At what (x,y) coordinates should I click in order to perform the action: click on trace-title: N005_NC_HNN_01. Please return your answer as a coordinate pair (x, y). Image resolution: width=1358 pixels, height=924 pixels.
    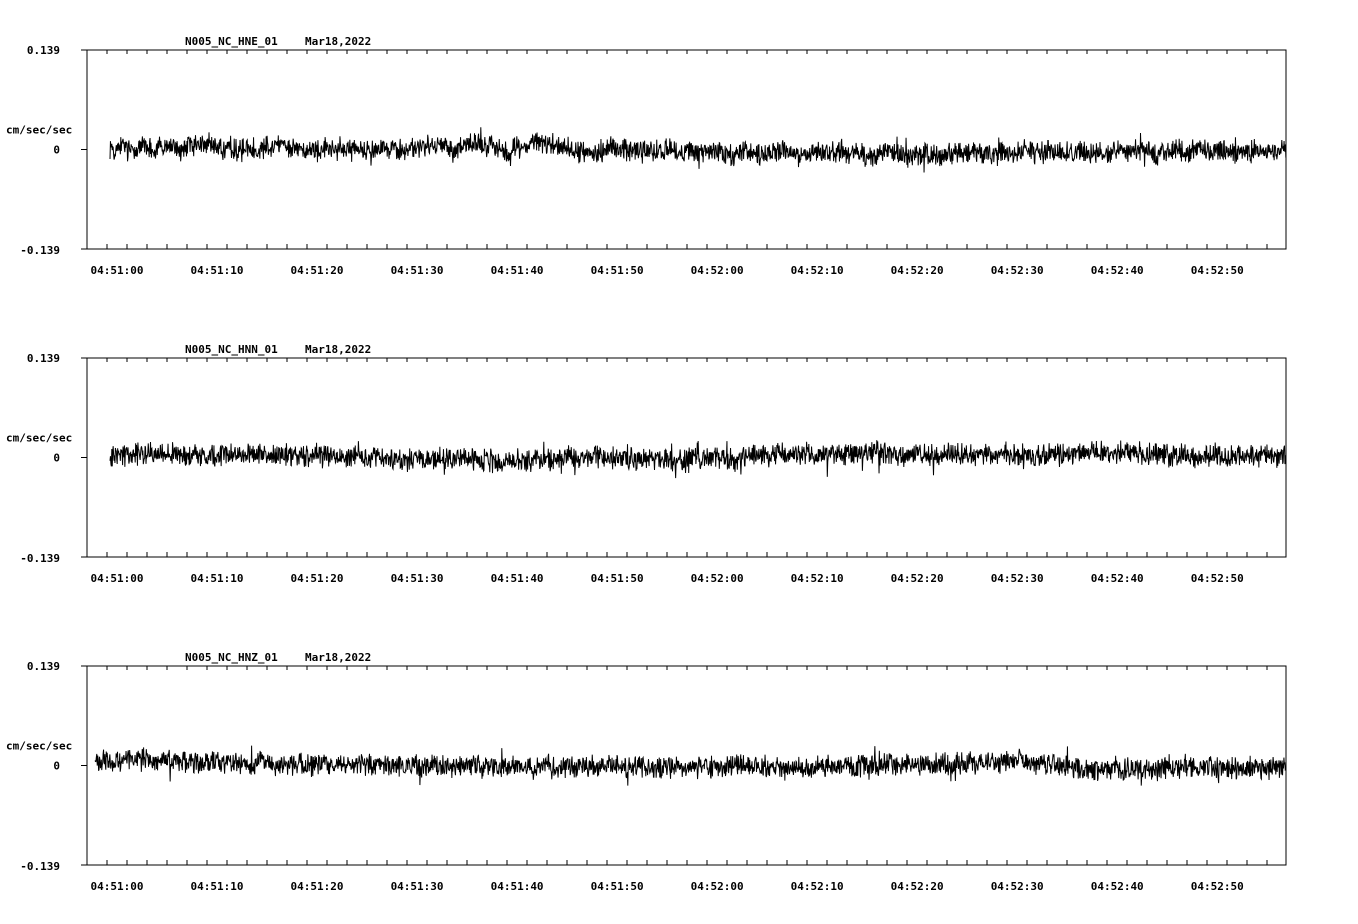
    Looking at the image, I should click on (231, 349).